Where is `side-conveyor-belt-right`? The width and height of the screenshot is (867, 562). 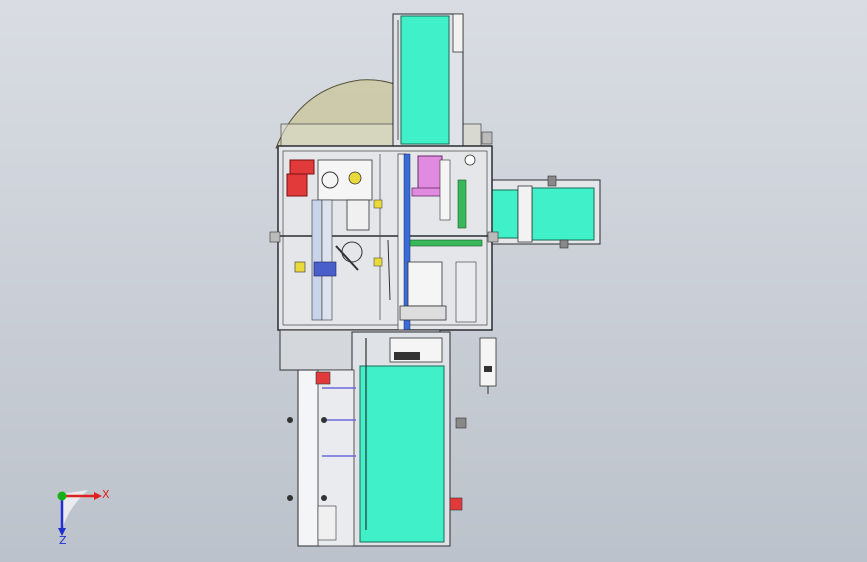
side-conveyor-belt-right is located at coordinates (563, 214).